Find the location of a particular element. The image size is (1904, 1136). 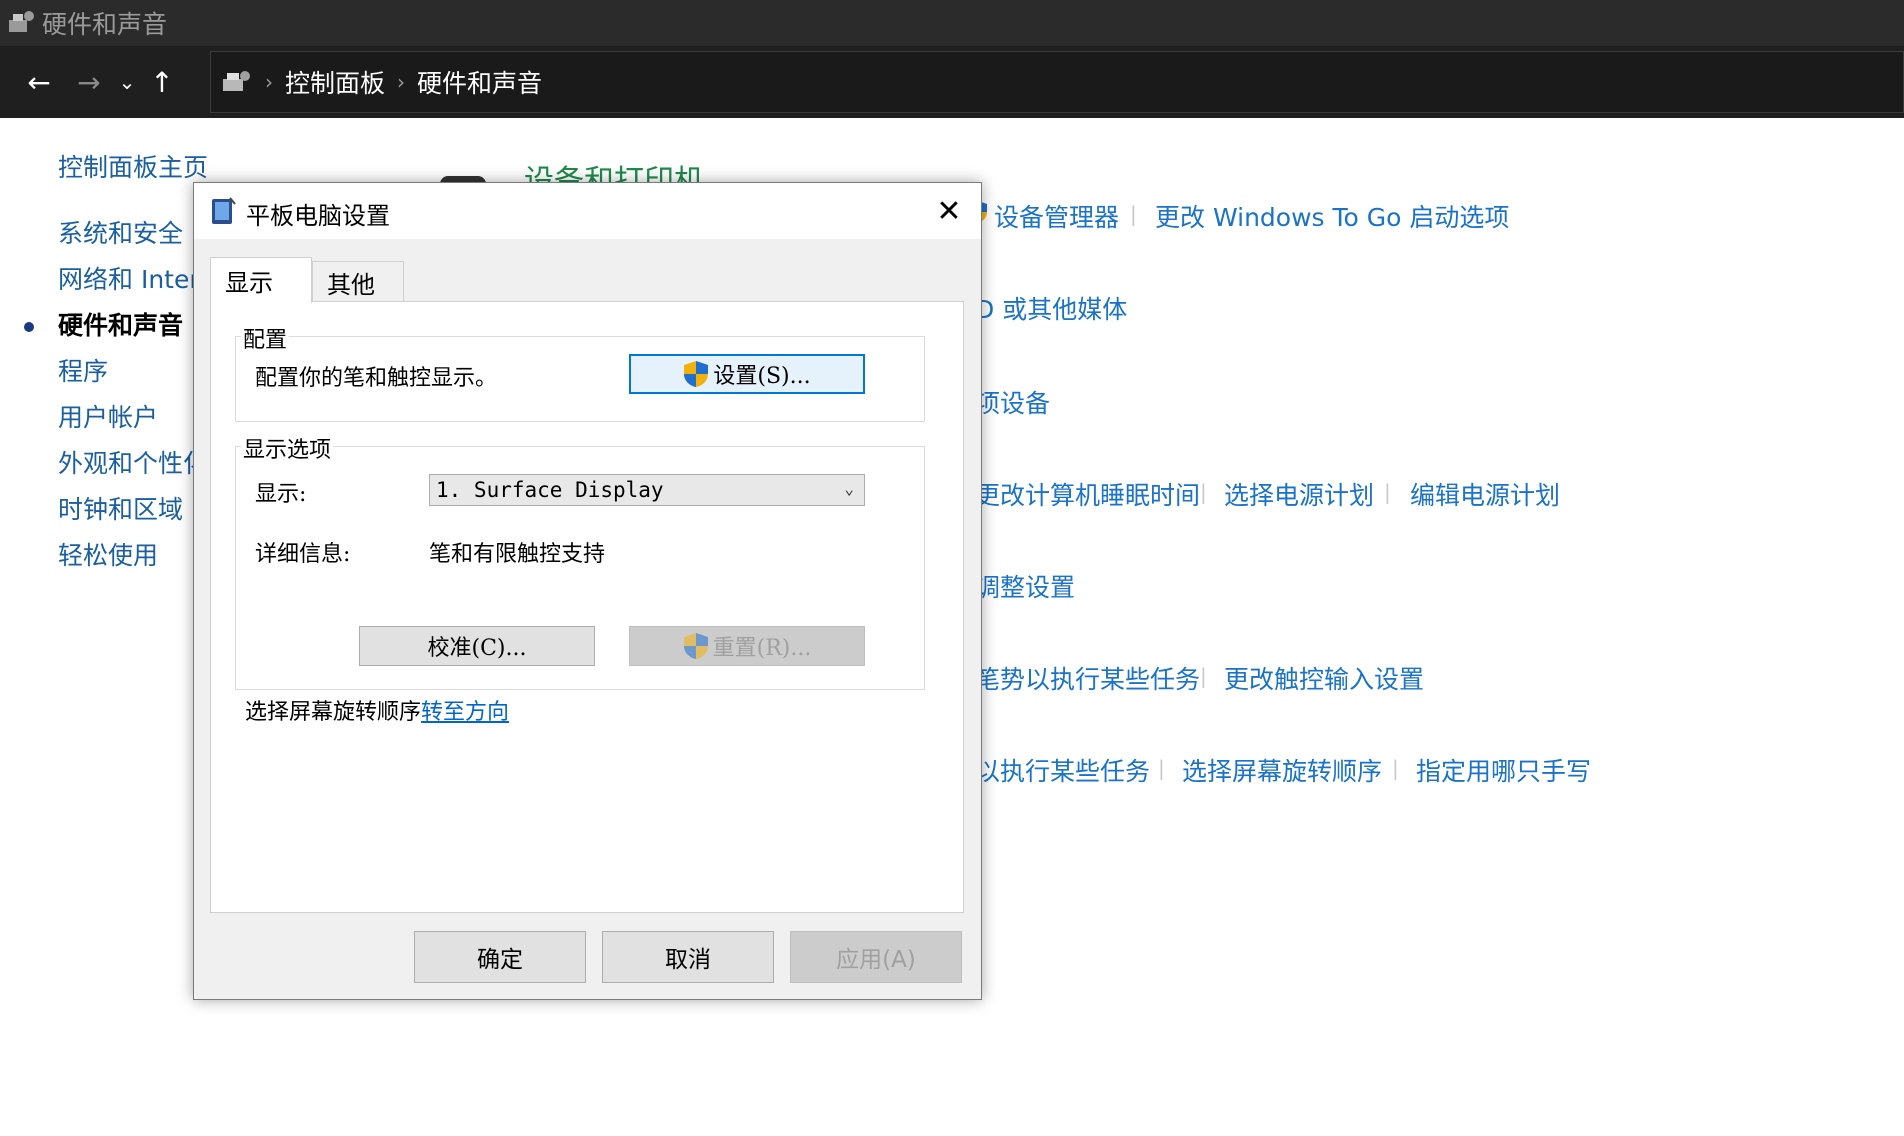

window-titlebar: 硬件和声音 is located at coordinates (952, 23).